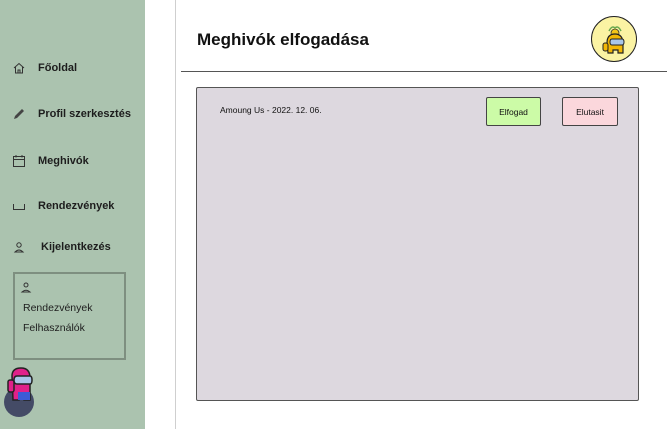 The image size is (667, 429). I want to click on sidebar-item-events: Rendezvények, so click(62, 206).